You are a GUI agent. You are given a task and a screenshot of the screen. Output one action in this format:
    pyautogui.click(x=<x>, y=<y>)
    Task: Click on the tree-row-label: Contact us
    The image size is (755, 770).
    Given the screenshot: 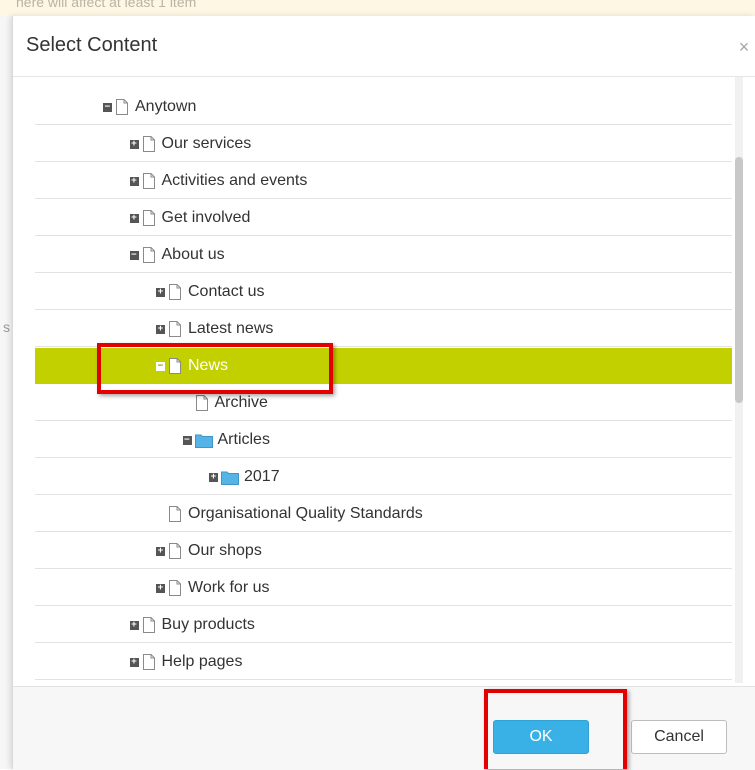 What is the action you would take?
    pyautogui.click(x=226, y=291)
    